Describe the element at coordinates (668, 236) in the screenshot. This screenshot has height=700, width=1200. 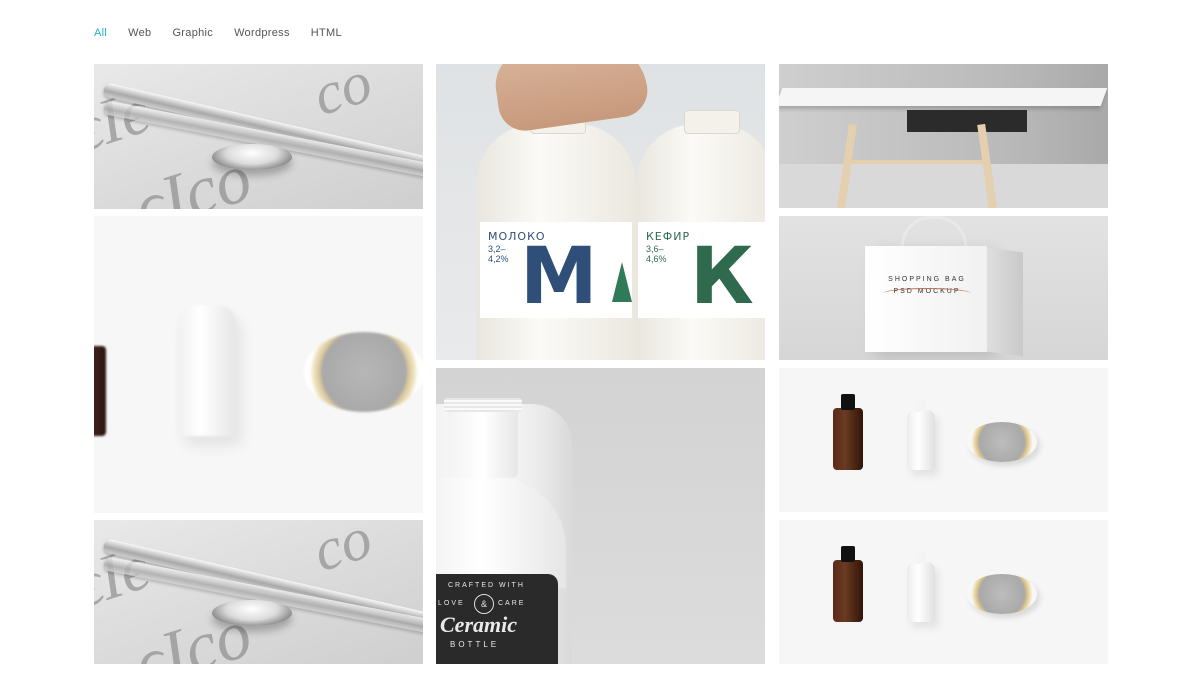
I see `label-name: КЕФИР` at that location.